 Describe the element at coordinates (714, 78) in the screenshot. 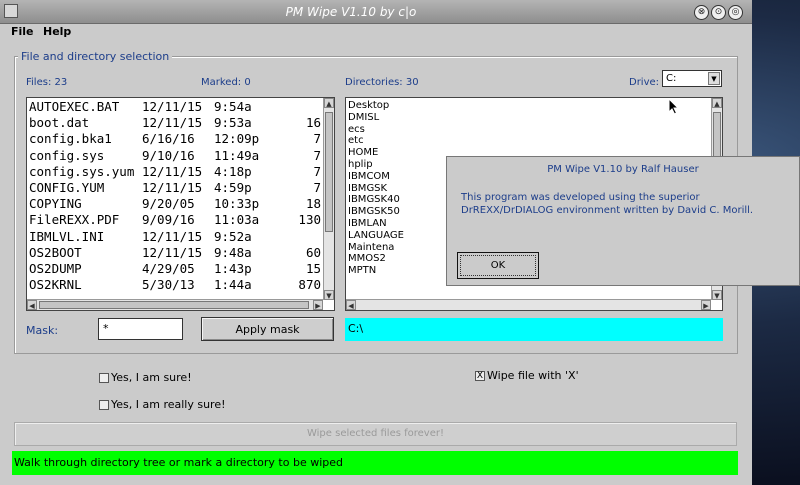

I see `chevron-down-icon: ▼` at that location.